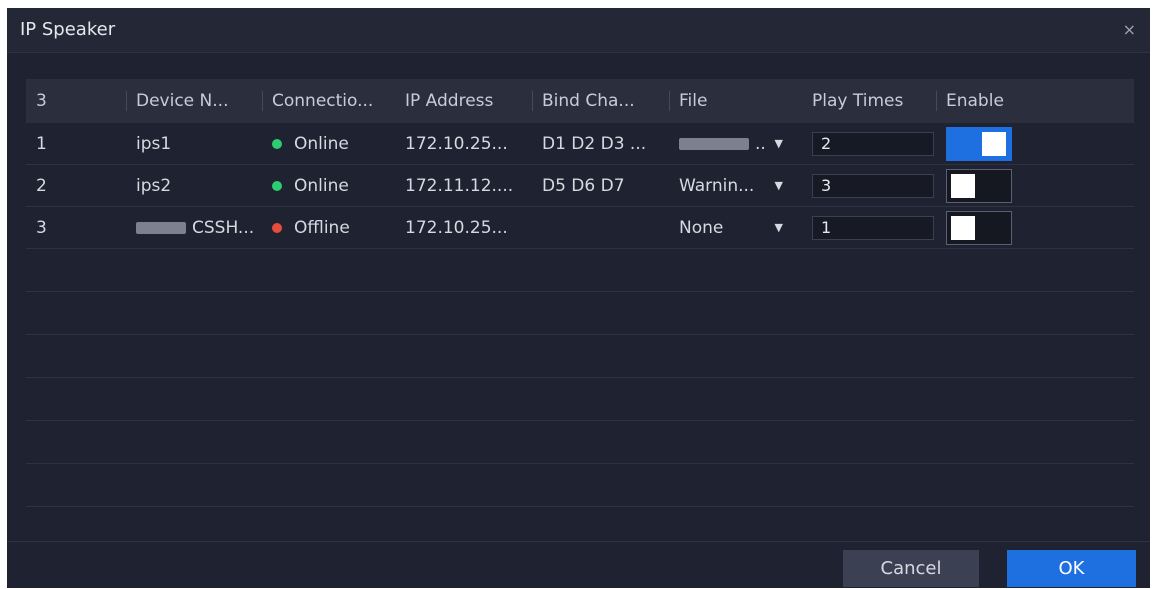 The height and width of the screenshot is (589, 1157). What do you see at coordinates (194, 185) in the screenshot?
I see `device-name-cell: ips2` at bounding box center [194, 185].